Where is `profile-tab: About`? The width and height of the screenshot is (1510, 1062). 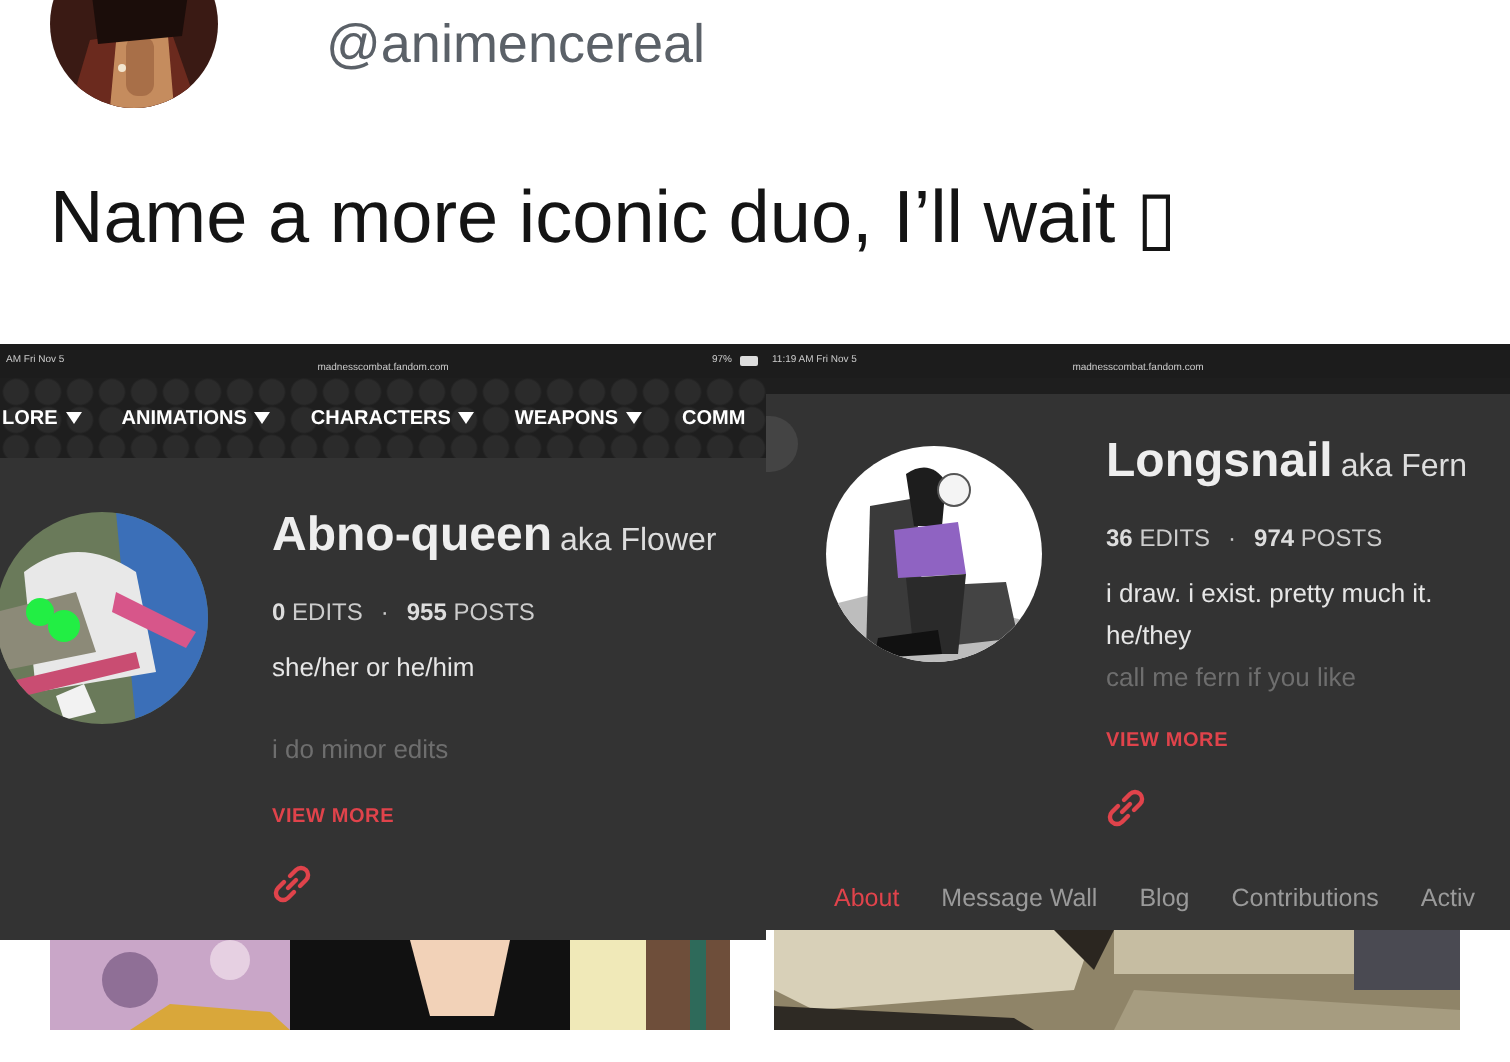 profile-tab: About is located at coordinates (867, 899).